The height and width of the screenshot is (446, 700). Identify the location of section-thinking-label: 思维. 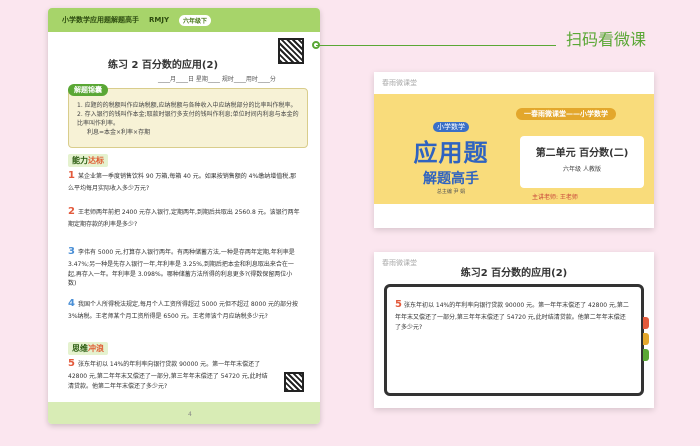
(80, 348).